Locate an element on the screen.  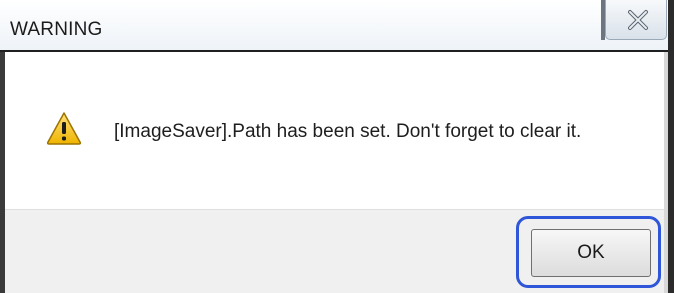
window-frame-right is located at coordinates (671, 146).